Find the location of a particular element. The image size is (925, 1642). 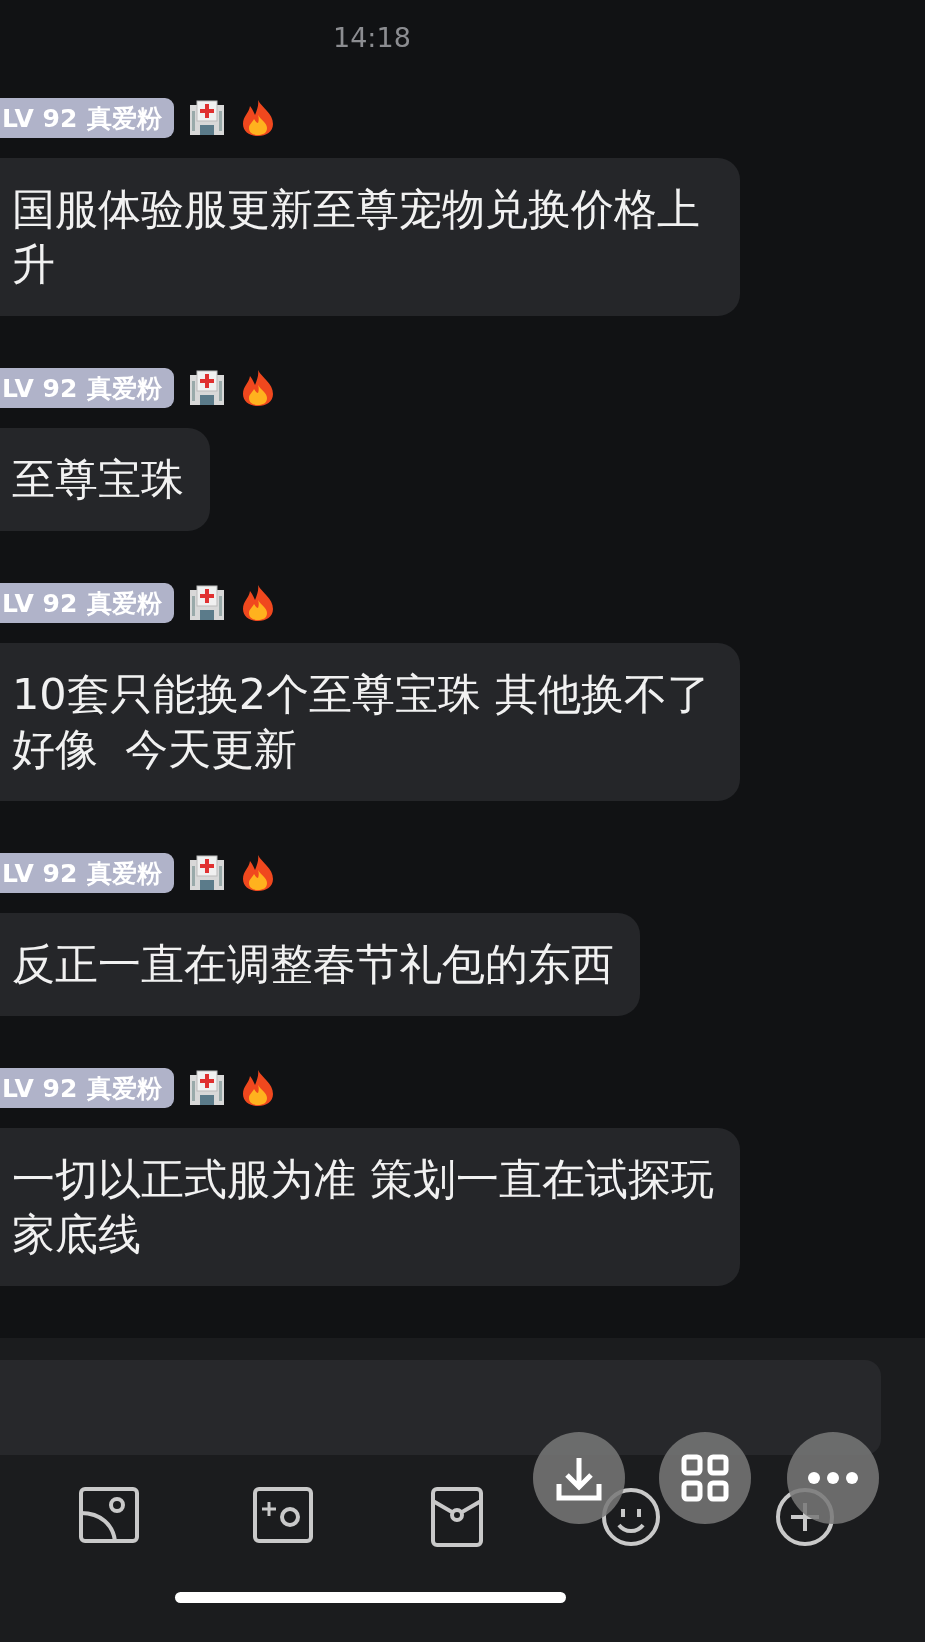

more-icon is located at coordinates (833, 1478).